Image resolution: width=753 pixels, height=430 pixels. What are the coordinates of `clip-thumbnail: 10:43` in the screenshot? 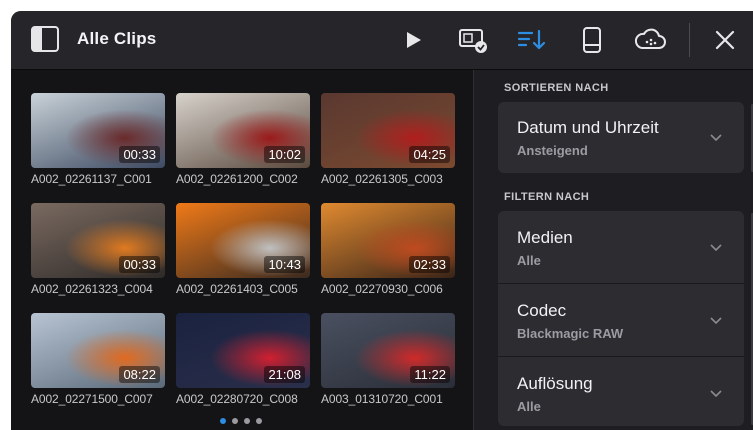 It's located at (243, 240).